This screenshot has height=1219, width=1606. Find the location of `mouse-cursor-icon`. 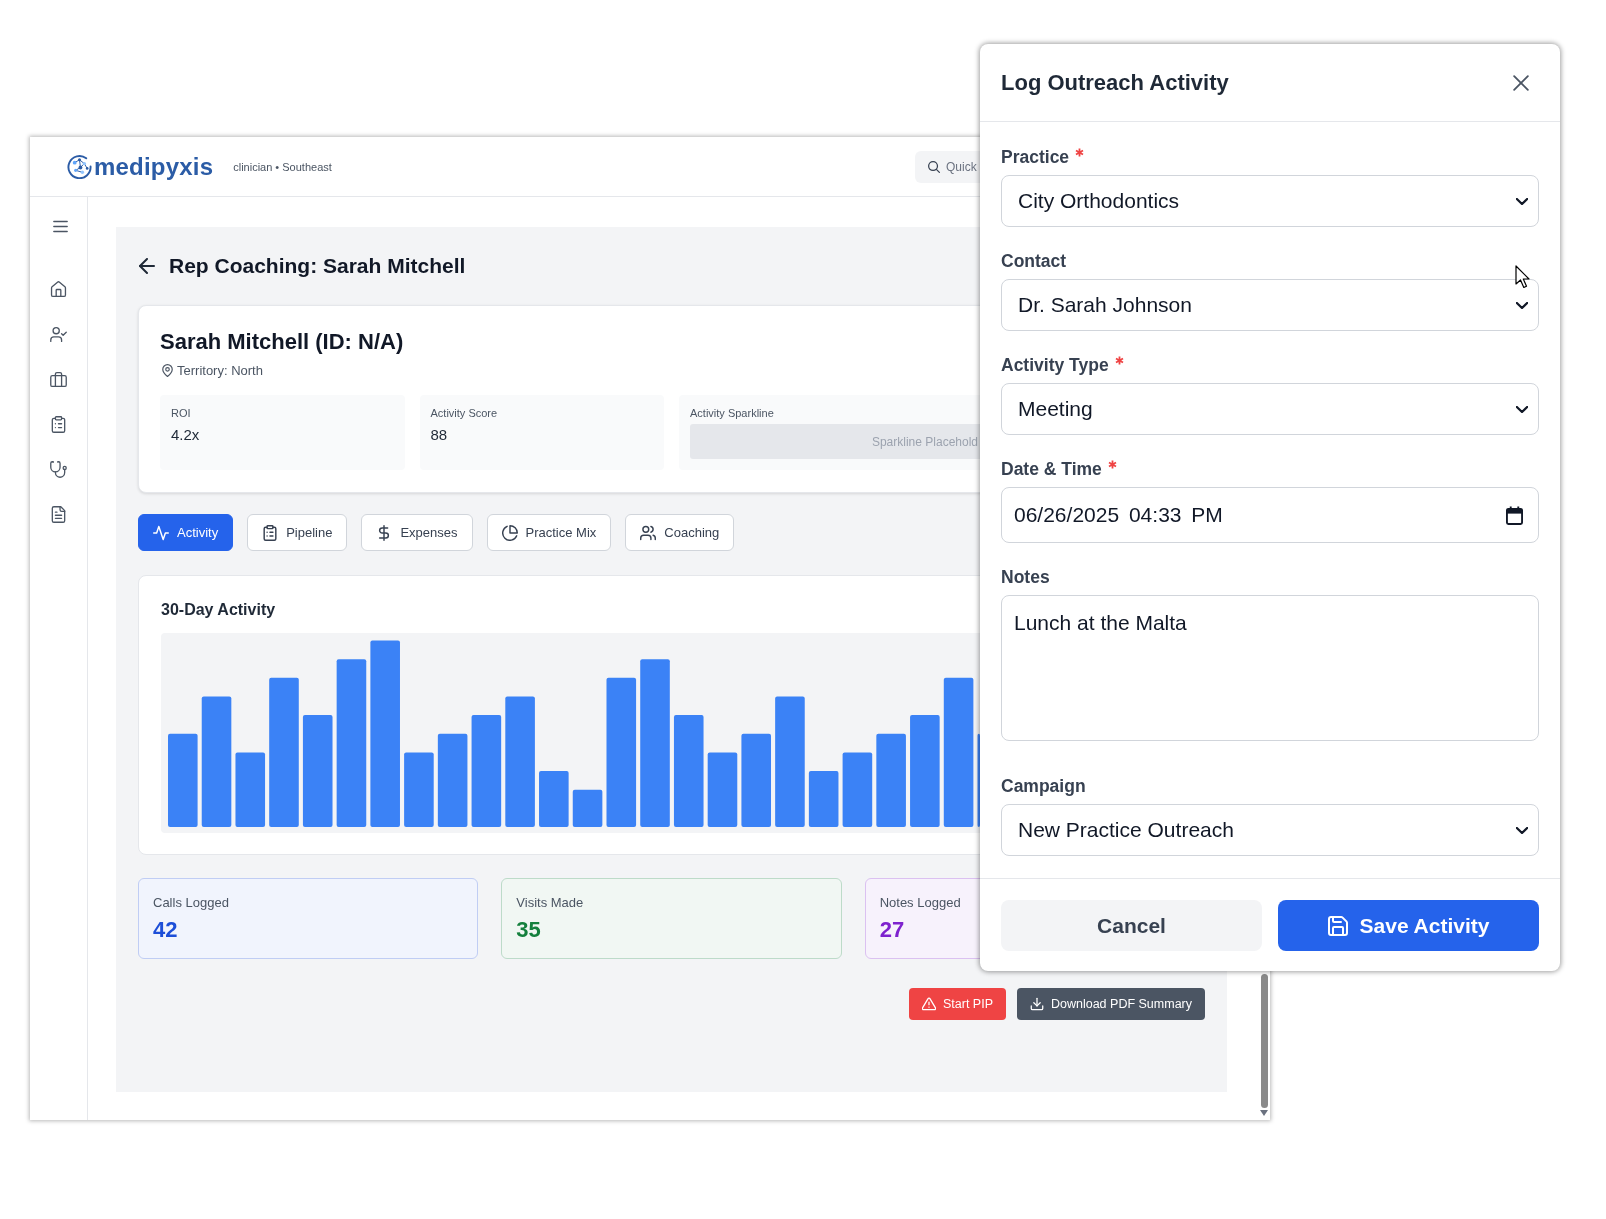

mouse-cursor-icon is located at coordinates (1523, 277).